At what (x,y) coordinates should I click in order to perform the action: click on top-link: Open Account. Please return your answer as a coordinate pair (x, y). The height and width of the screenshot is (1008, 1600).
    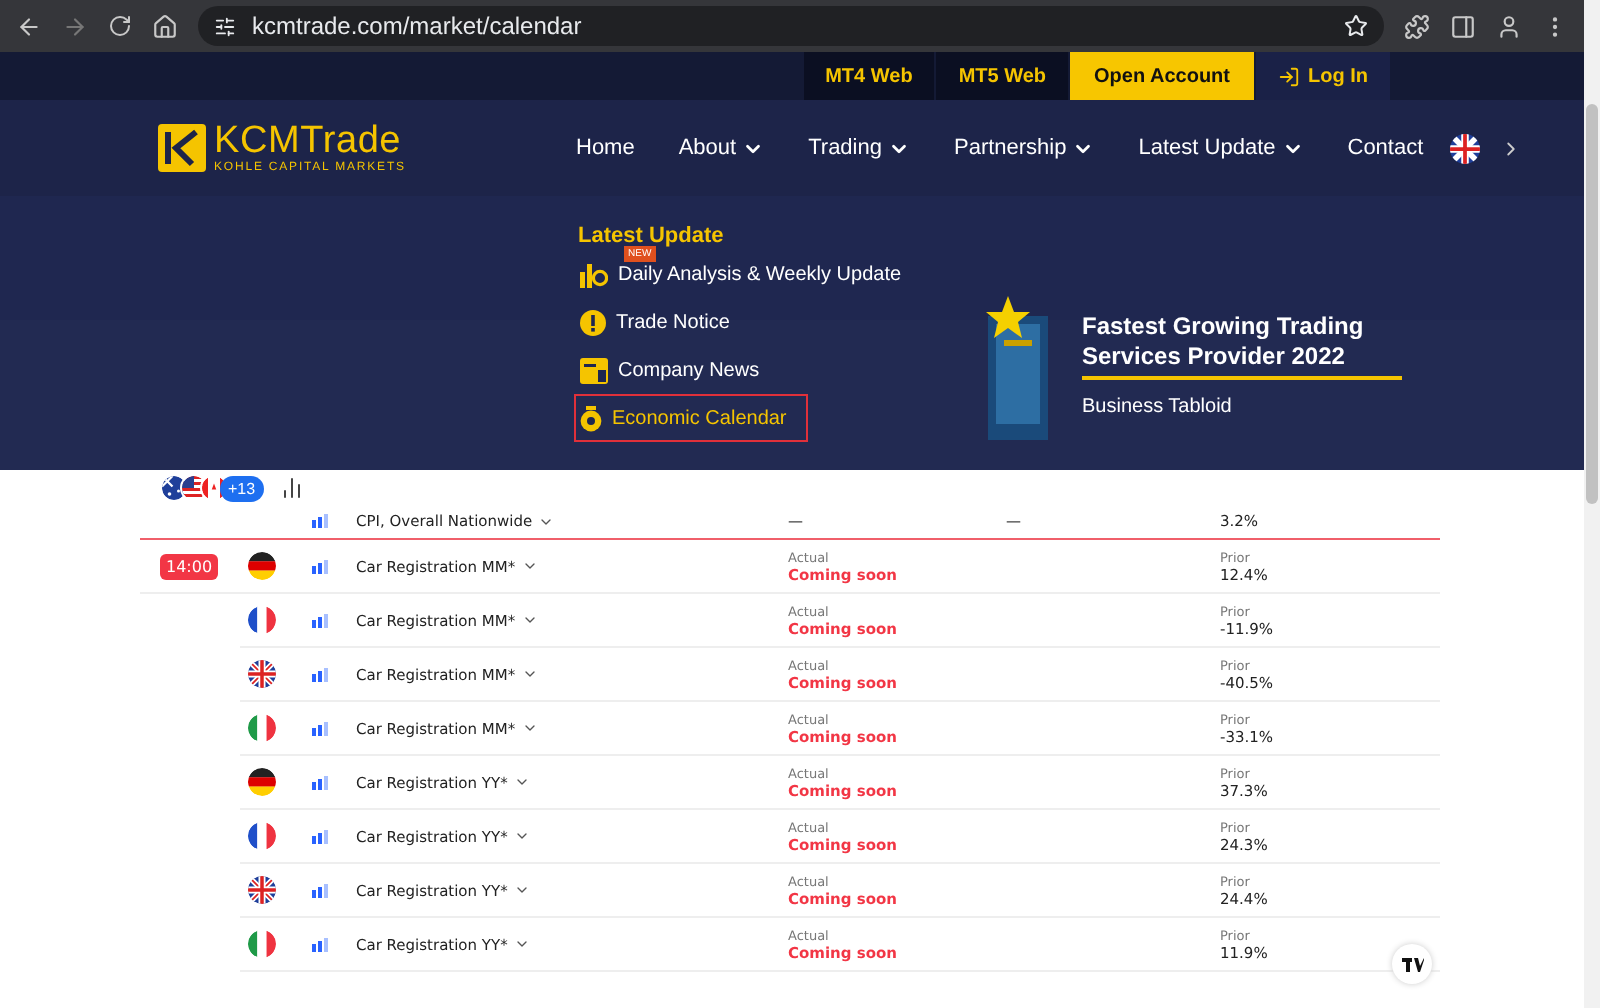
    Looking at the image, I should click on (1162, 76).